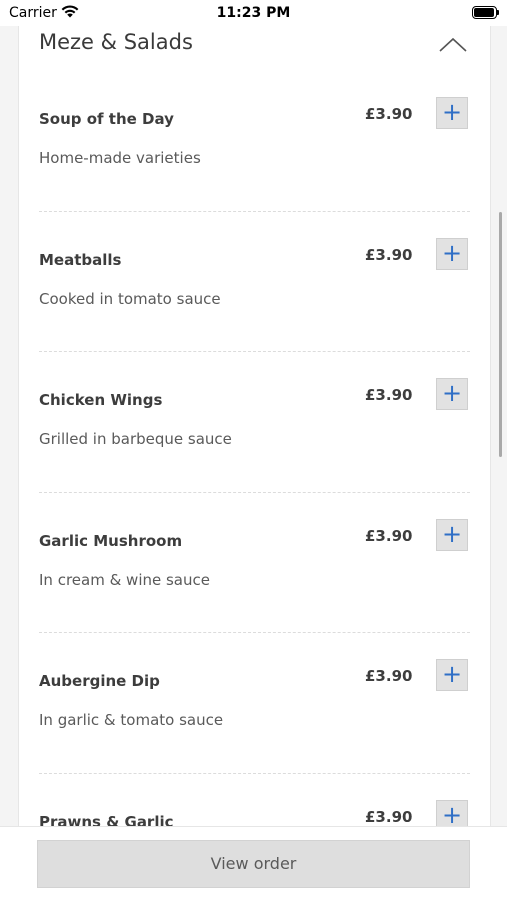 This screenshot has width=507, height=900. Describe the element at coordinates (135, 439) in the screenshot. I see `item-description: Grilled in barbeque sauce` at that location.